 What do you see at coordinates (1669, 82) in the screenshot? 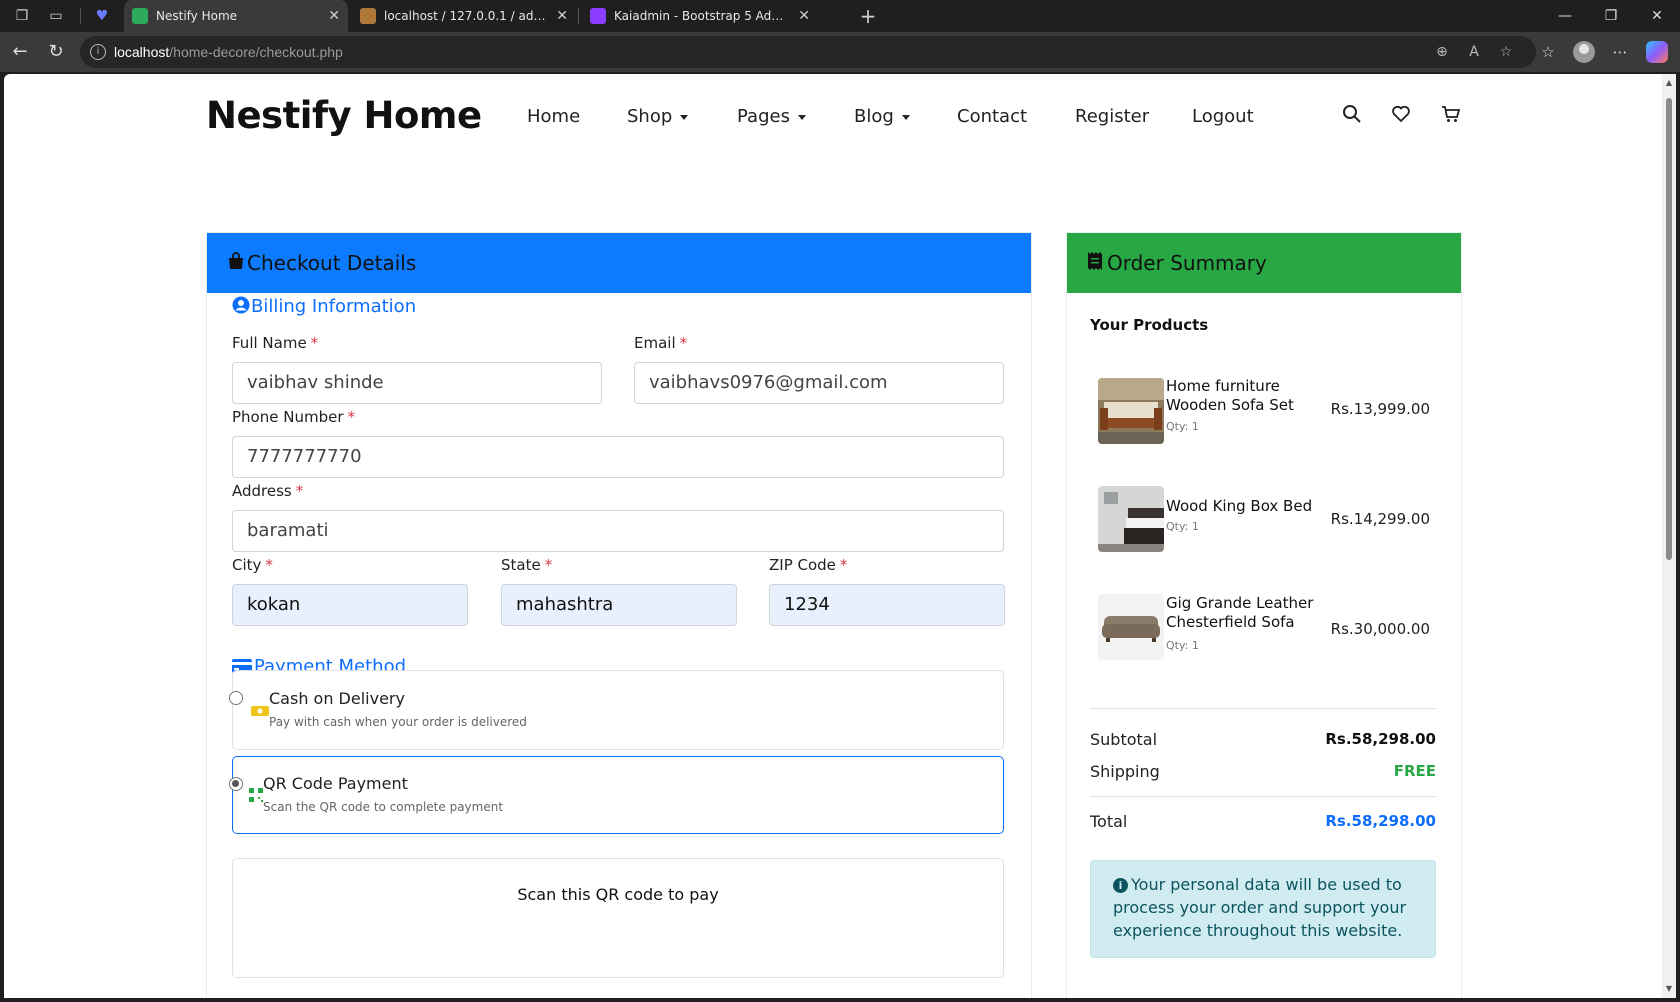
I see `scroll-up-icon: ▲` at bounding box center [1669, 82].